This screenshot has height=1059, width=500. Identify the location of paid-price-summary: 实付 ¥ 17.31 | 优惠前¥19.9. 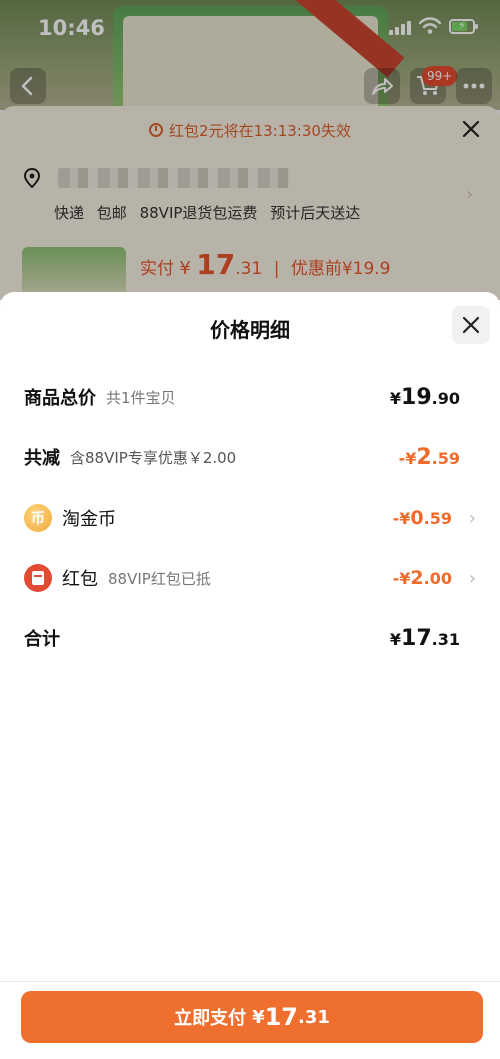
(265, 264).